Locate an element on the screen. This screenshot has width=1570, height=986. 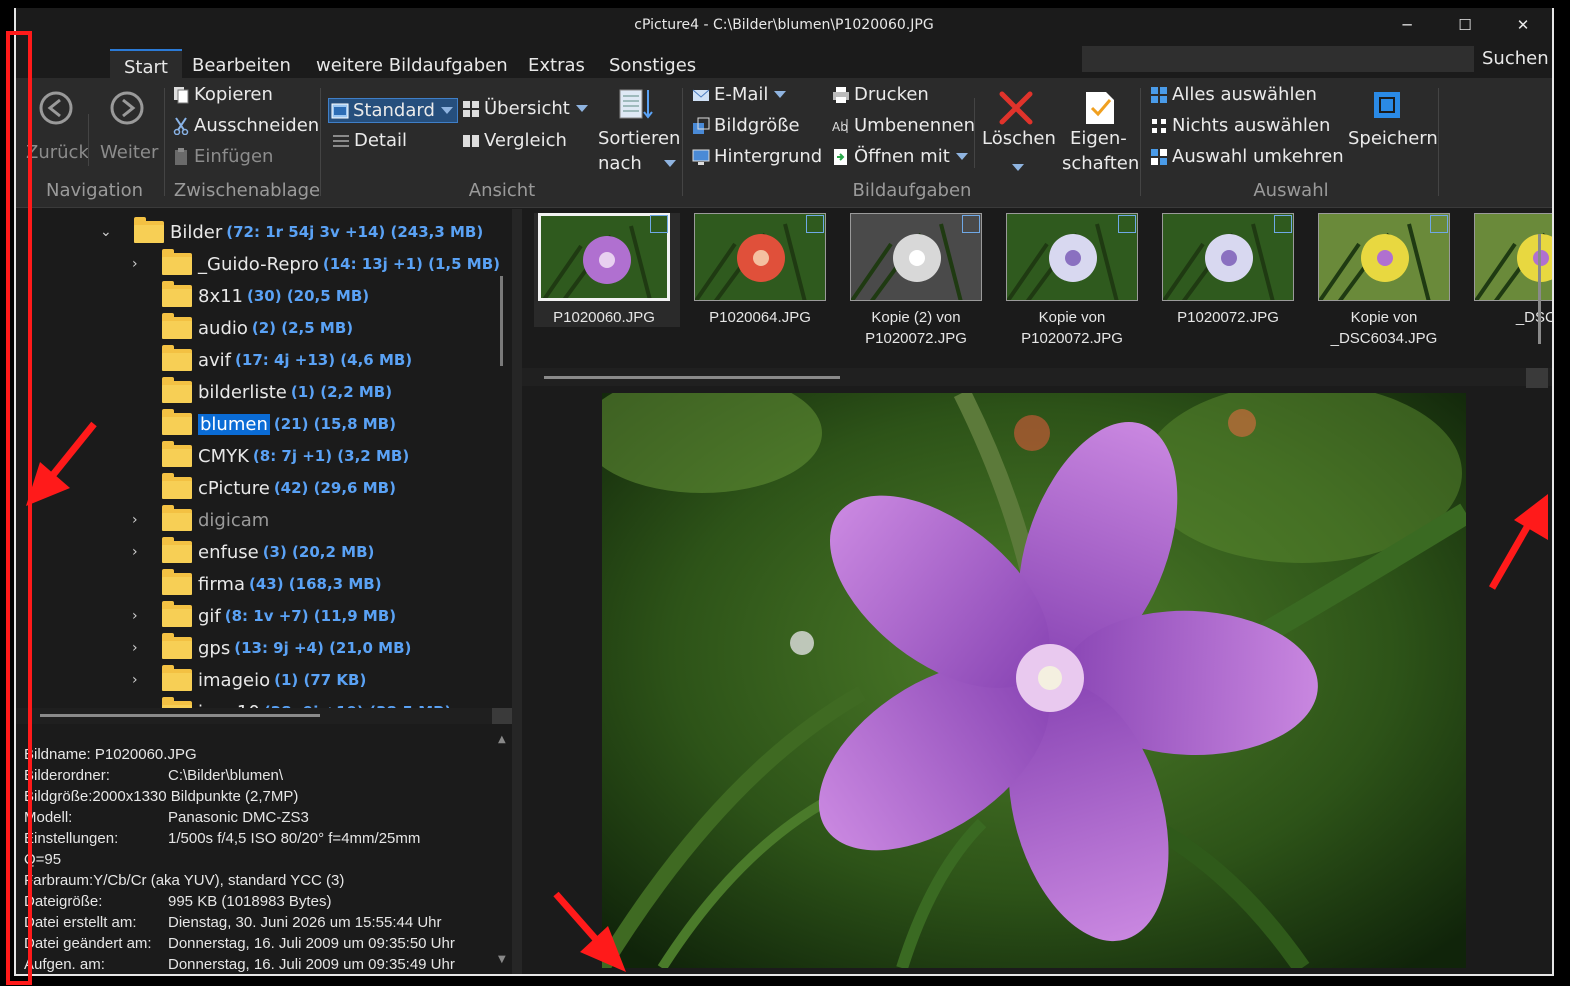
tree-item-count: (14: 13j +1) (1,5 MB) is located at coordinates (411, 264).